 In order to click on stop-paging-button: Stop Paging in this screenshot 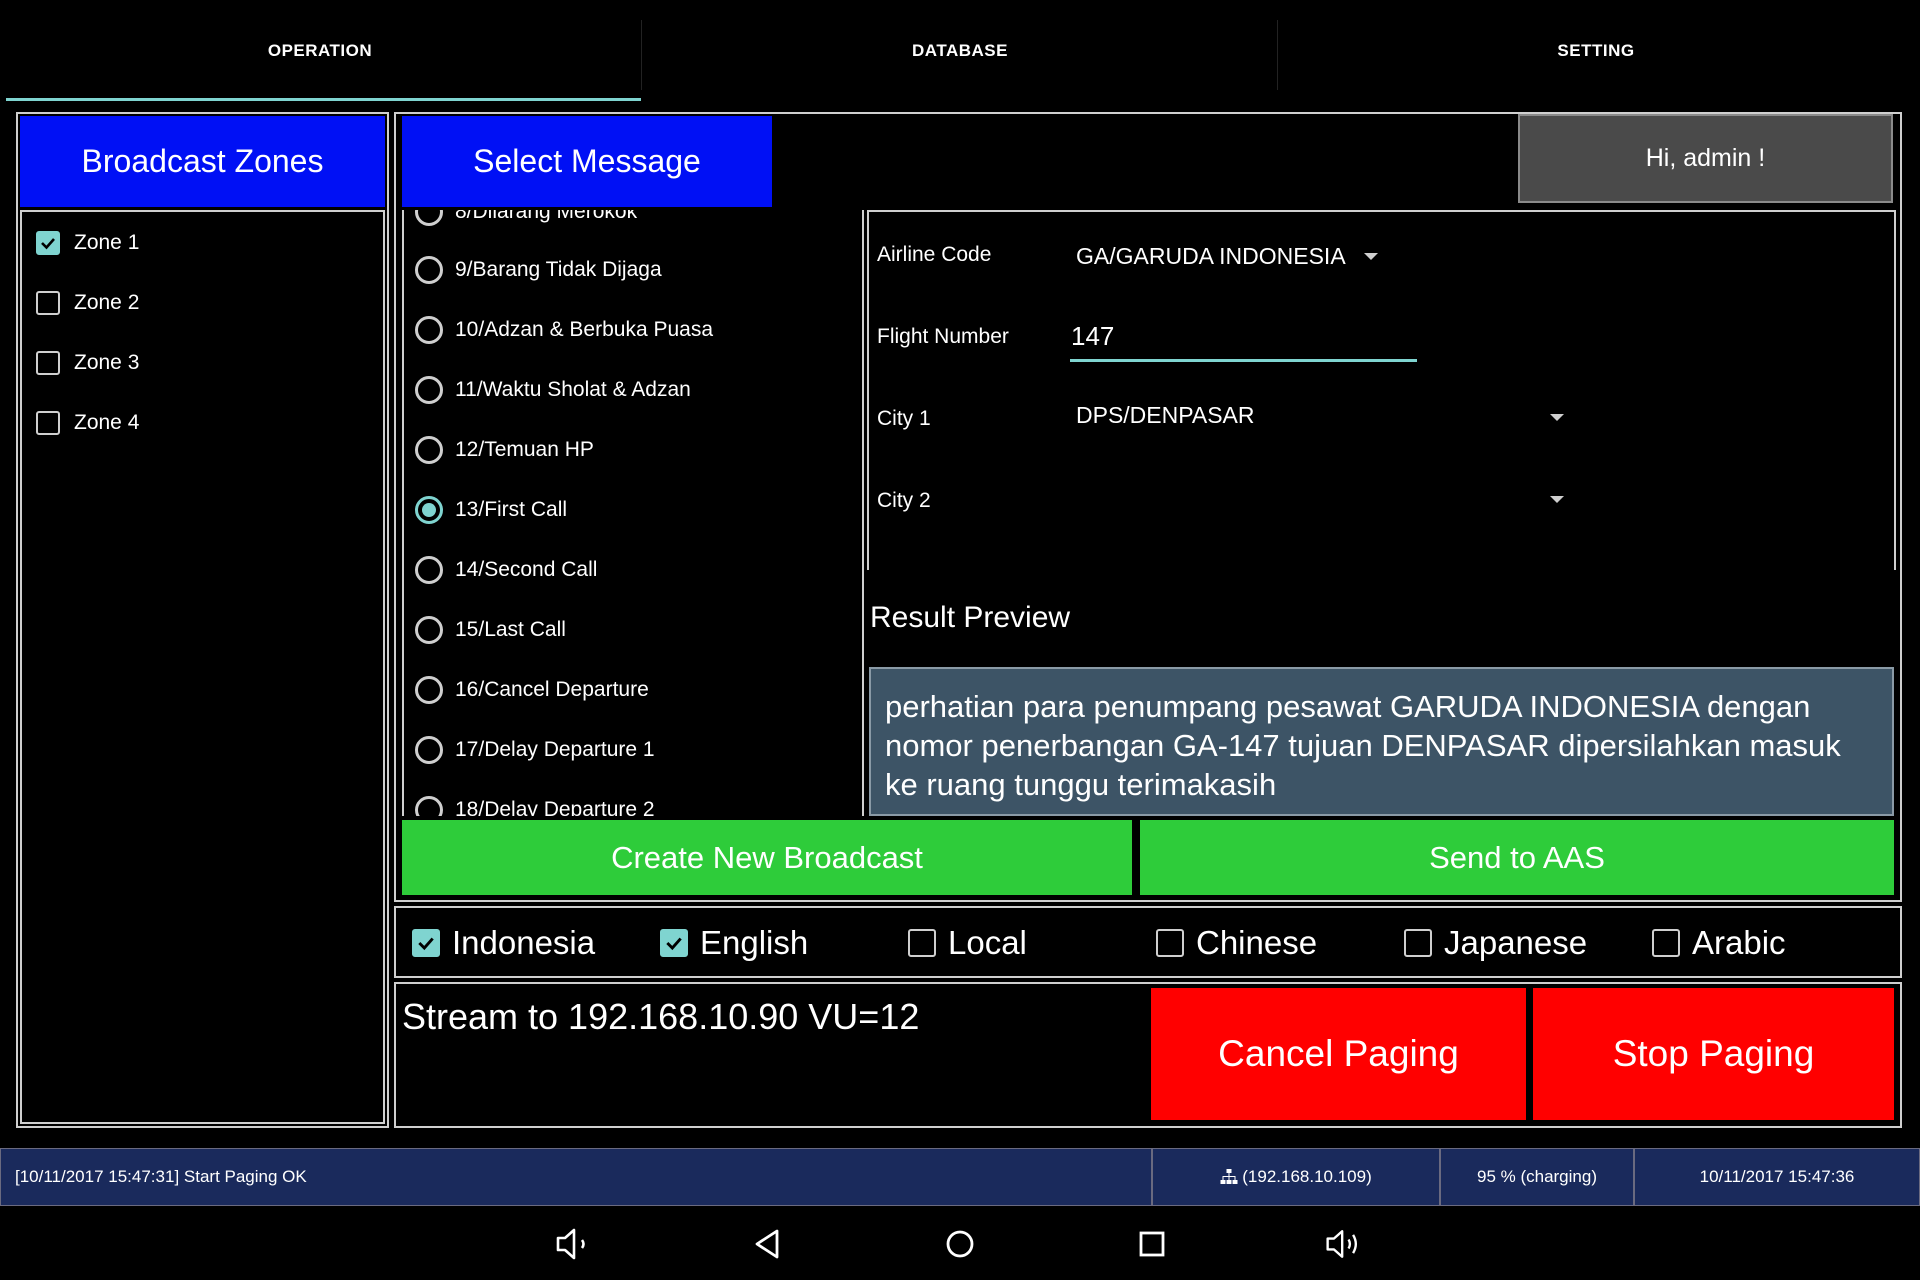, I will do `click(1713, 1054)`.